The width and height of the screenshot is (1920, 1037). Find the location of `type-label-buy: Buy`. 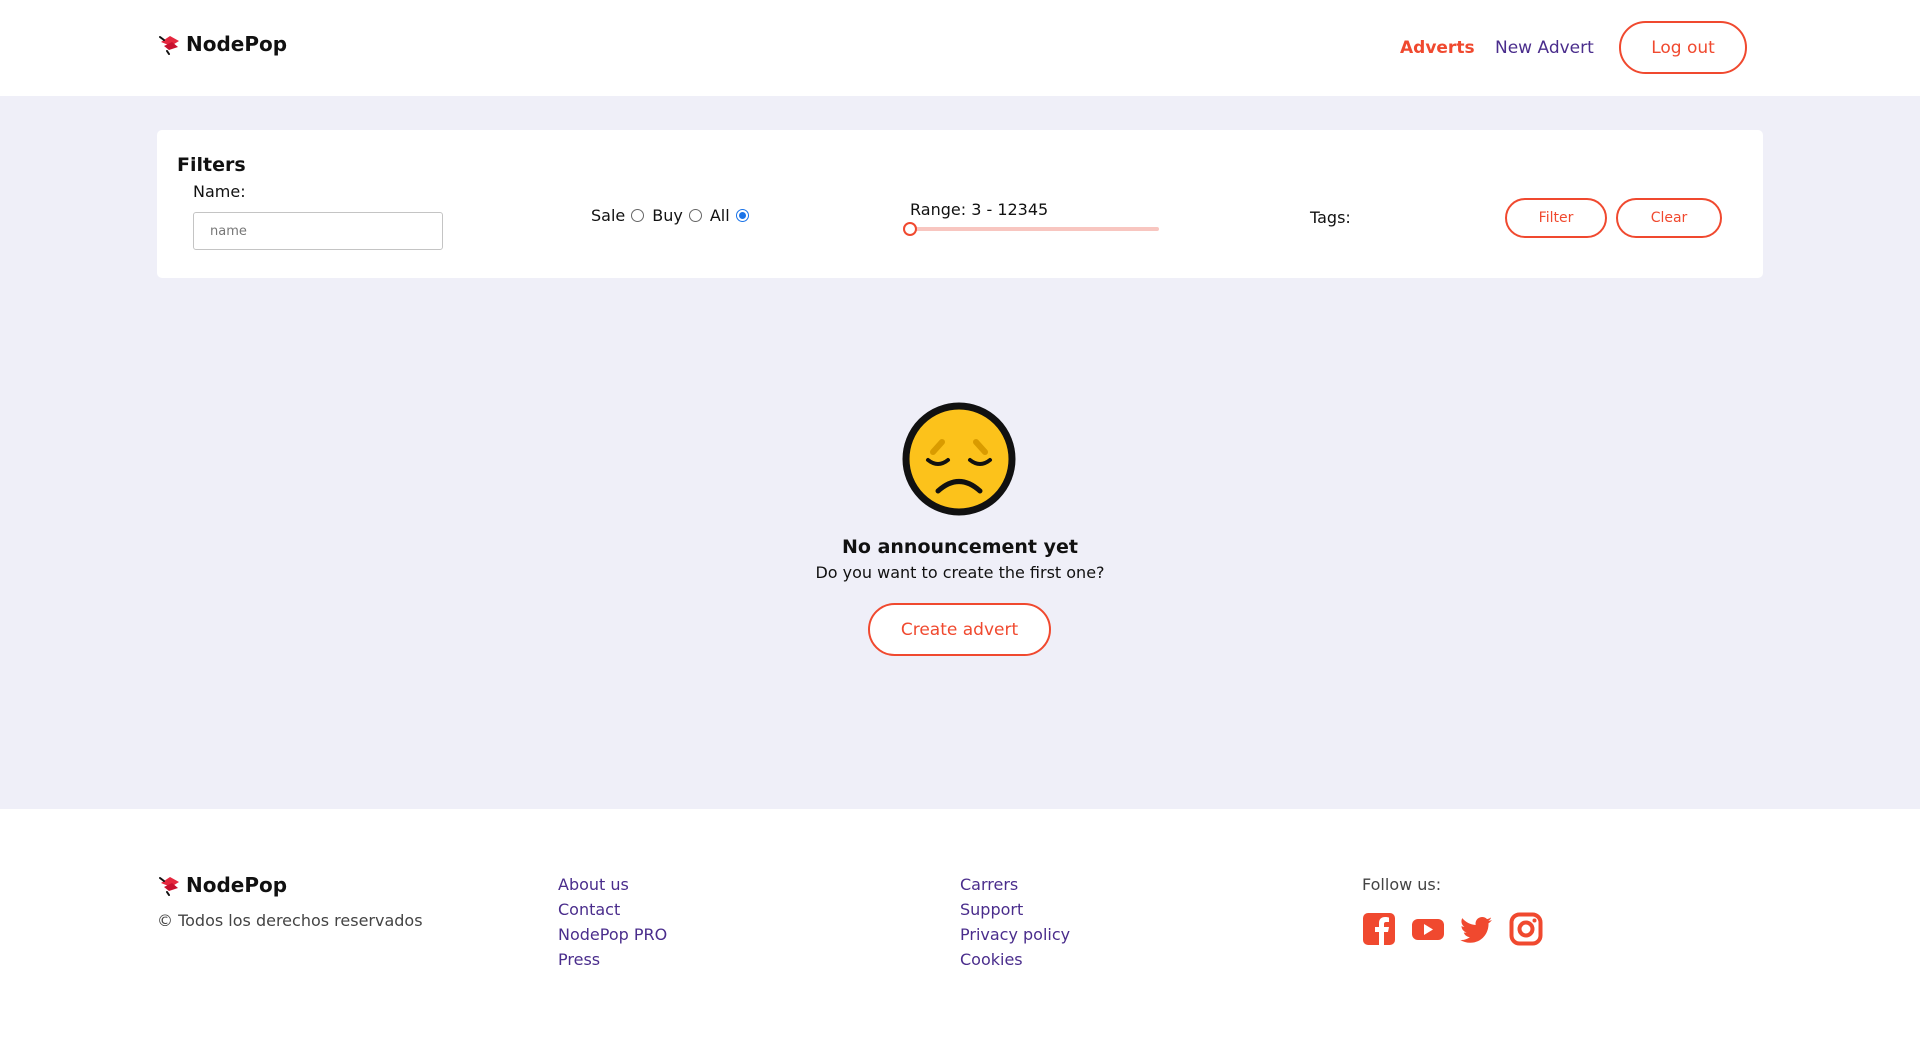

type-label-buy: Buy is located at coordinates (667, 215).